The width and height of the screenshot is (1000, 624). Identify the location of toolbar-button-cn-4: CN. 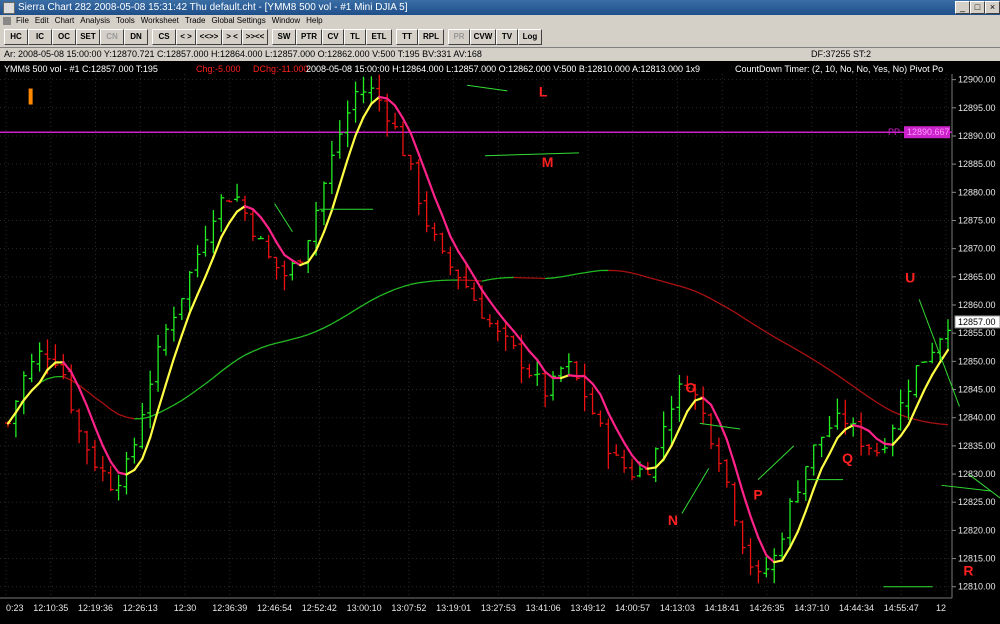
(112, 37).